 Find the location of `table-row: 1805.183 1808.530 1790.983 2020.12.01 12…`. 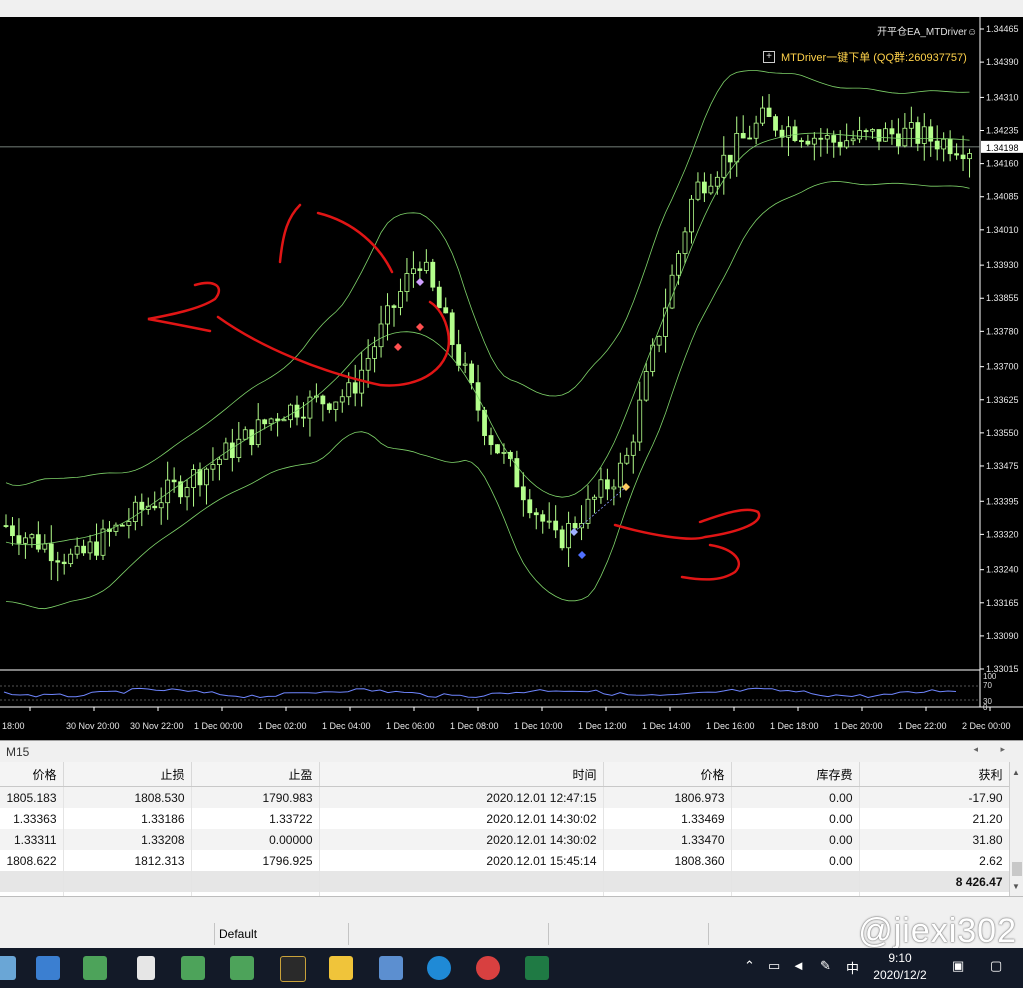

table-row: 1805.183 1808.530 1790.983 2020.12.01 12… is located at coordinates (505, 797).